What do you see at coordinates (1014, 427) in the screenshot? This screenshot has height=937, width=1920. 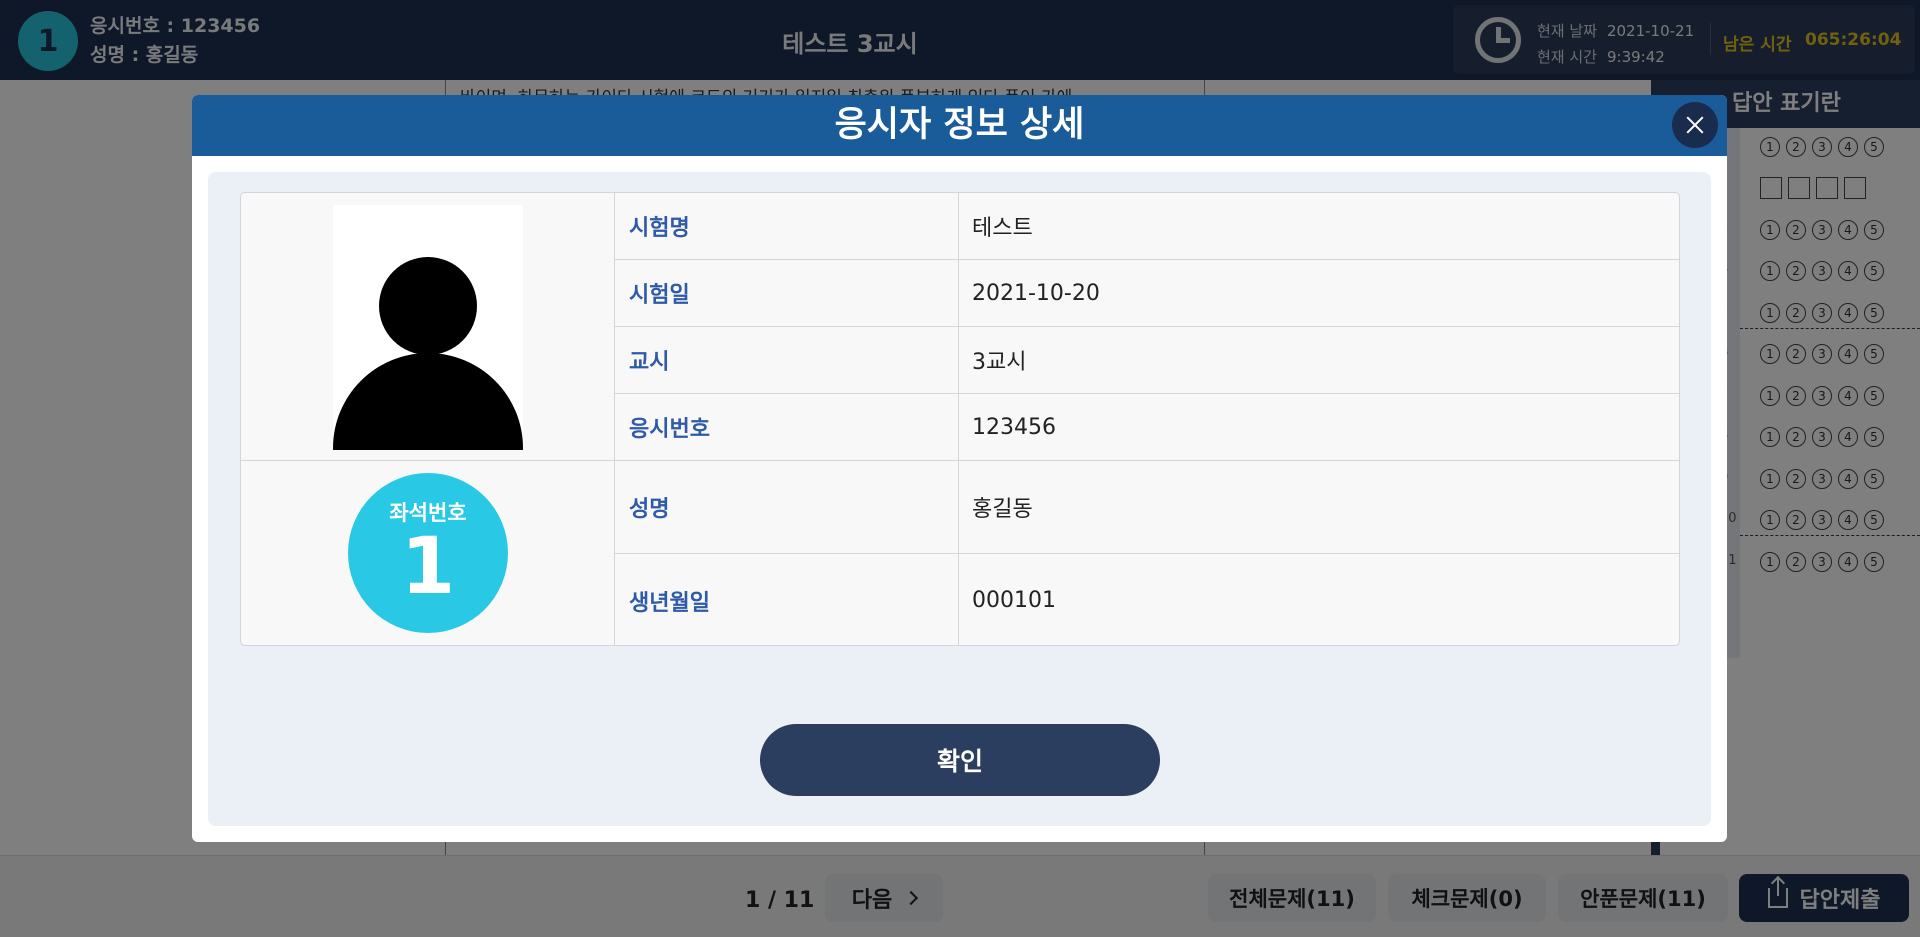 I see `examinee-number-value: 123456` at bounding box center [1014, 427].